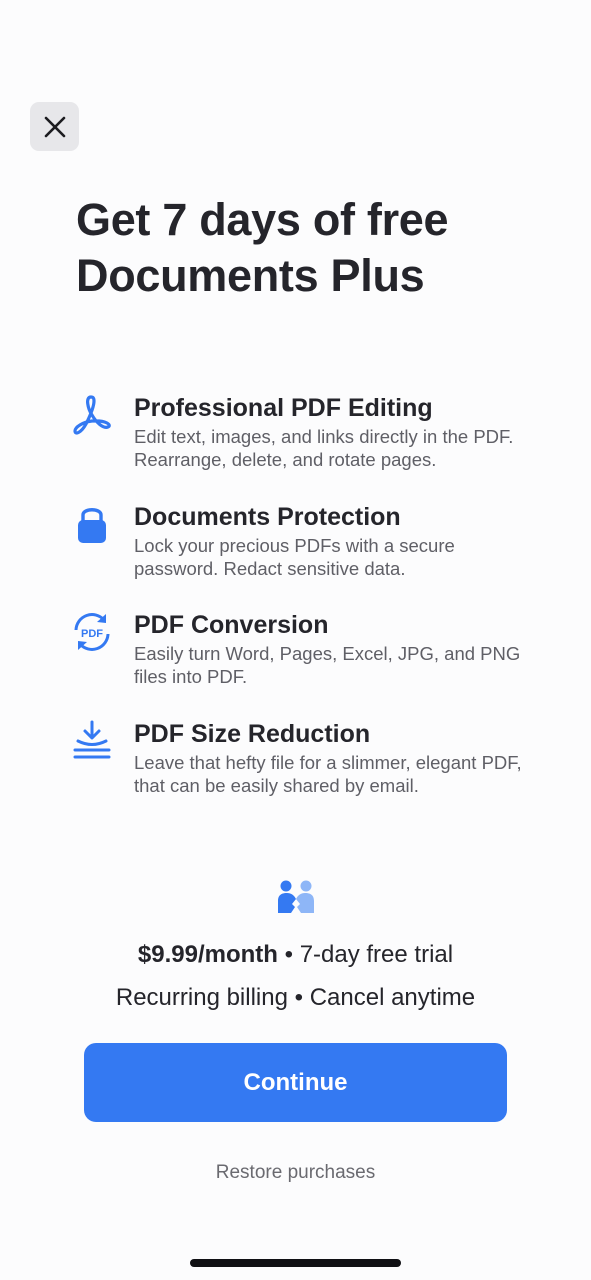 This screenshot has width=591, height=1280. What do you see at coordinates (231, 625) in the screenshot?
I see `feature-title: PDF Conversion` at bounding box center [231, 625].